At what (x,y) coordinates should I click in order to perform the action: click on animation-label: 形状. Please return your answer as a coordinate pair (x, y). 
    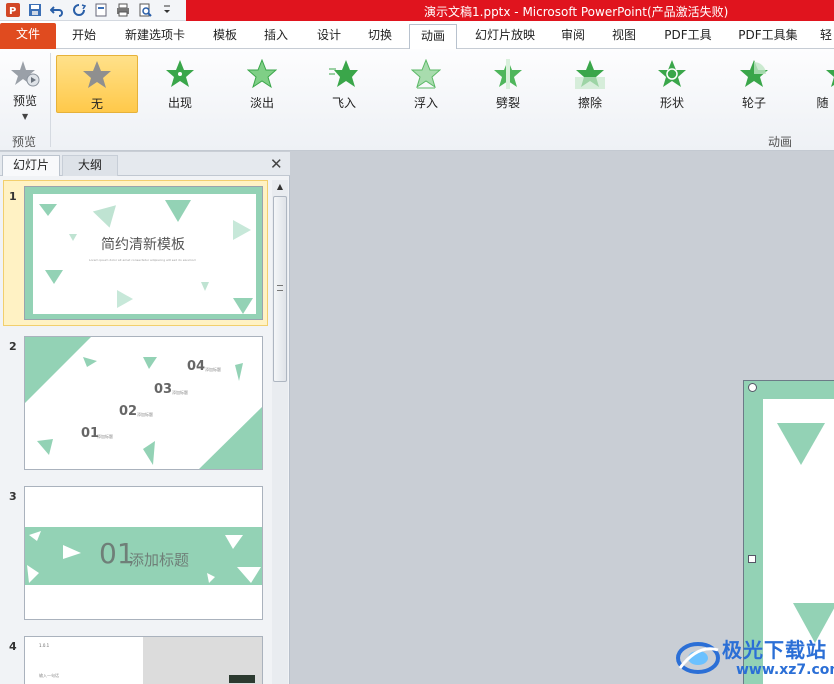
    Looking at the image, I should click on (671, 103).